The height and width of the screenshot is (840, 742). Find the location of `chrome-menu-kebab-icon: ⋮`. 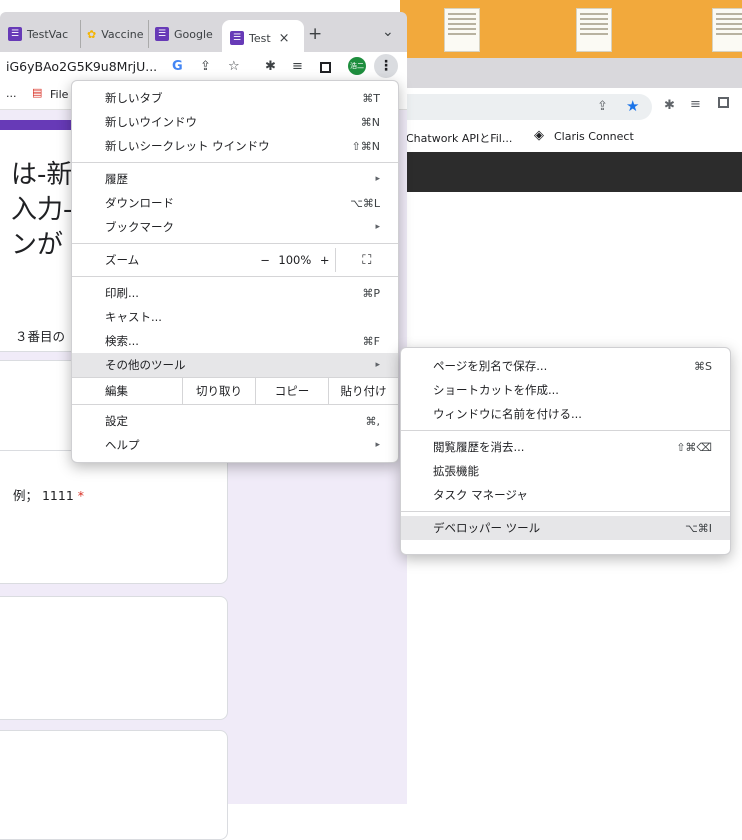

chrome-menu-kebab-icon: ⋮ is located at coordinates (386, 66).